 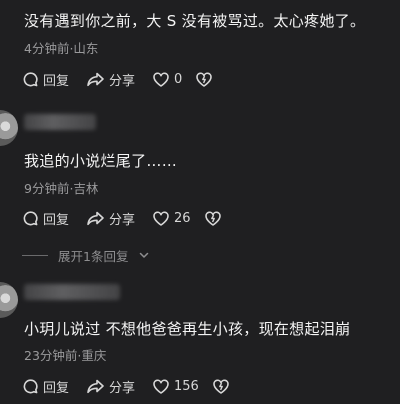 I want to click on comment-meta: 4分钟前·山东, so click(x=61, y=48).